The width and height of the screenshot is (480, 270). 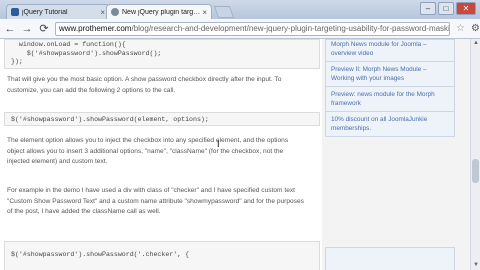 What do you see at coordinates (95, 28) in the screenshot?
I see `url-host: www.prothemer.com` at bounding box center [95, 28].